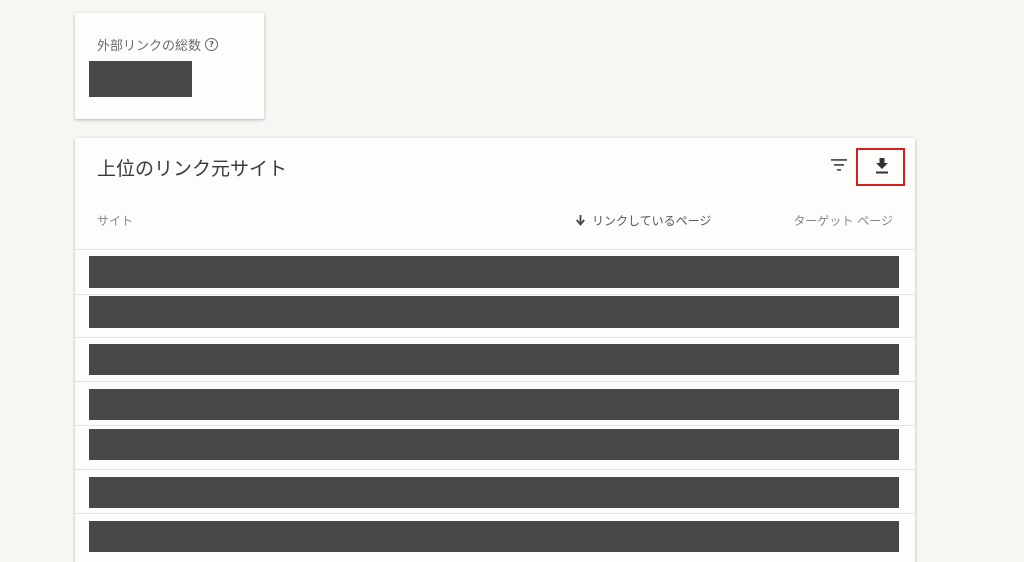 The width and height of the screenshot is (1024, 562). I want to click on download-icon, so click(882, 166).